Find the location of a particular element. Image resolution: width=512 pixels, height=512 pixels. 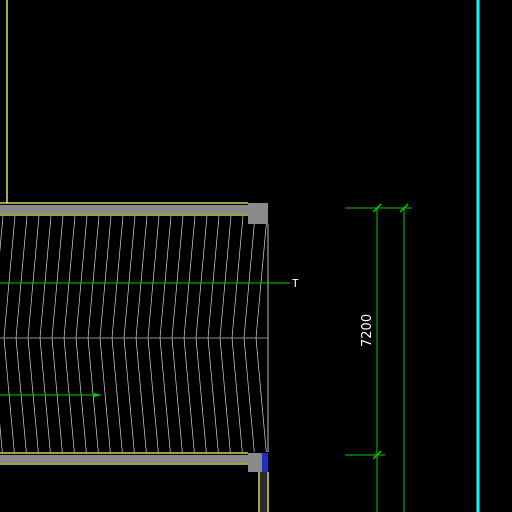

axis-tag: T is located at coordinates (295, 283).